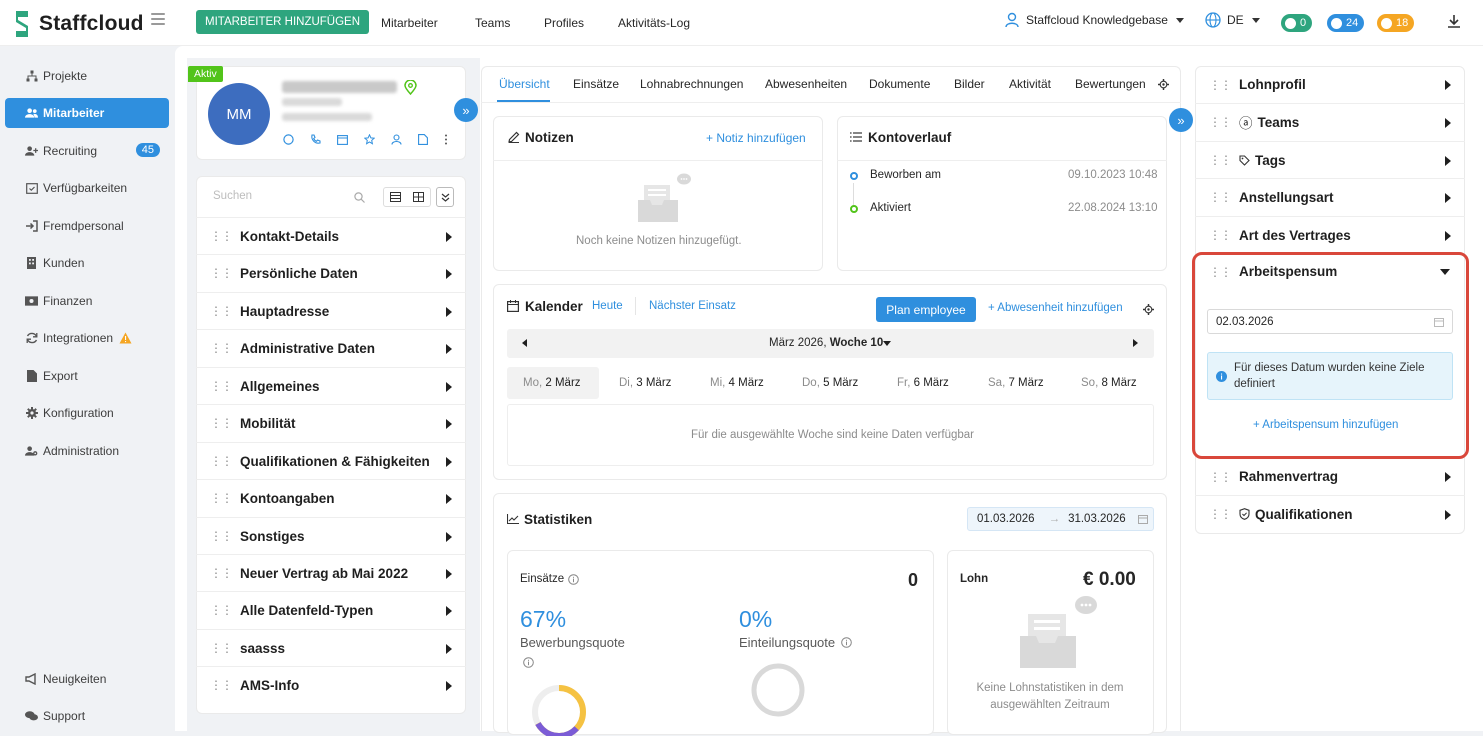 The width and height of the screenshot is (1483, 736). I want to click on expand-profile-button: », so click(466, 110).